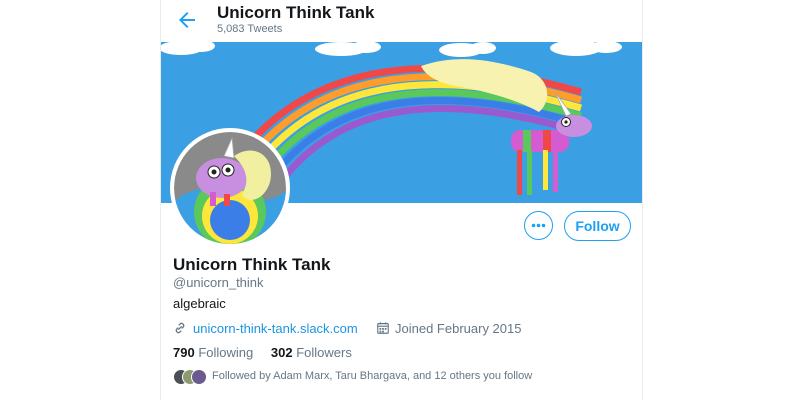  I want to click on profile-bio: algebraic, so click(199, 303).